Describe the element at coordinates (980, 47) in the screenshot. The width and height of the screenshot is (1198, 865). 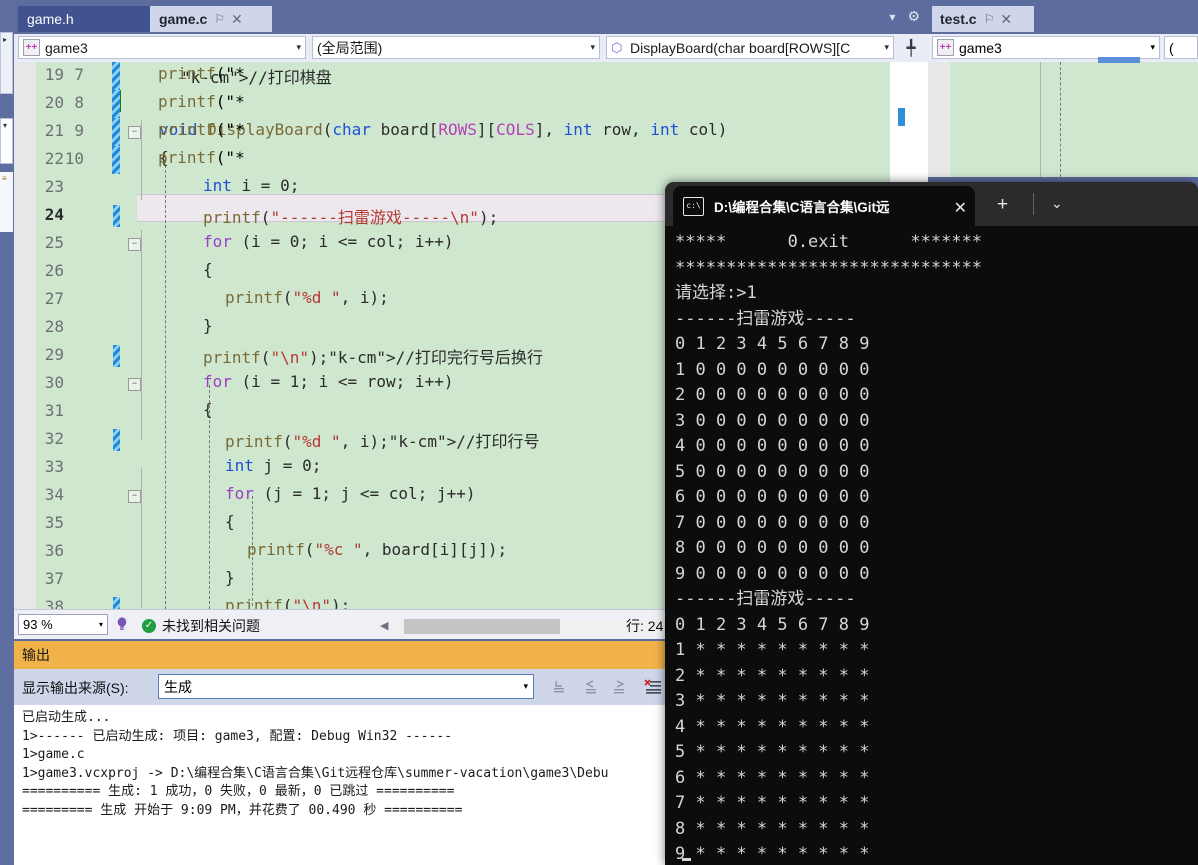
I see `project-name: game3` at that location.